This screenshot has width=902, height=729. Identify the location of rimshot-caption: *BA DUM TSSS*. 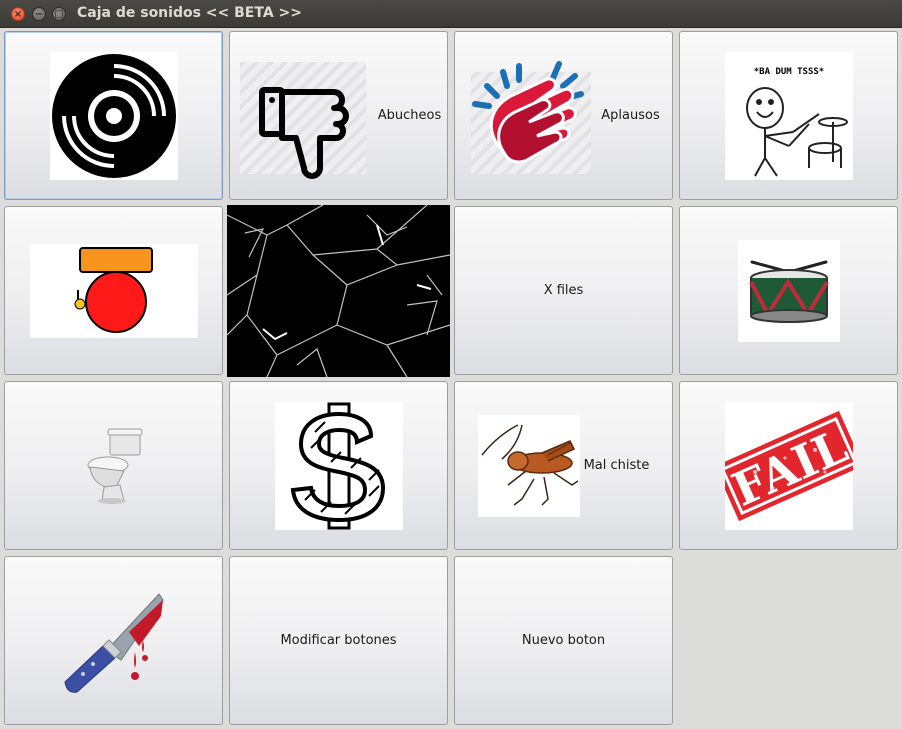
(788, 72).